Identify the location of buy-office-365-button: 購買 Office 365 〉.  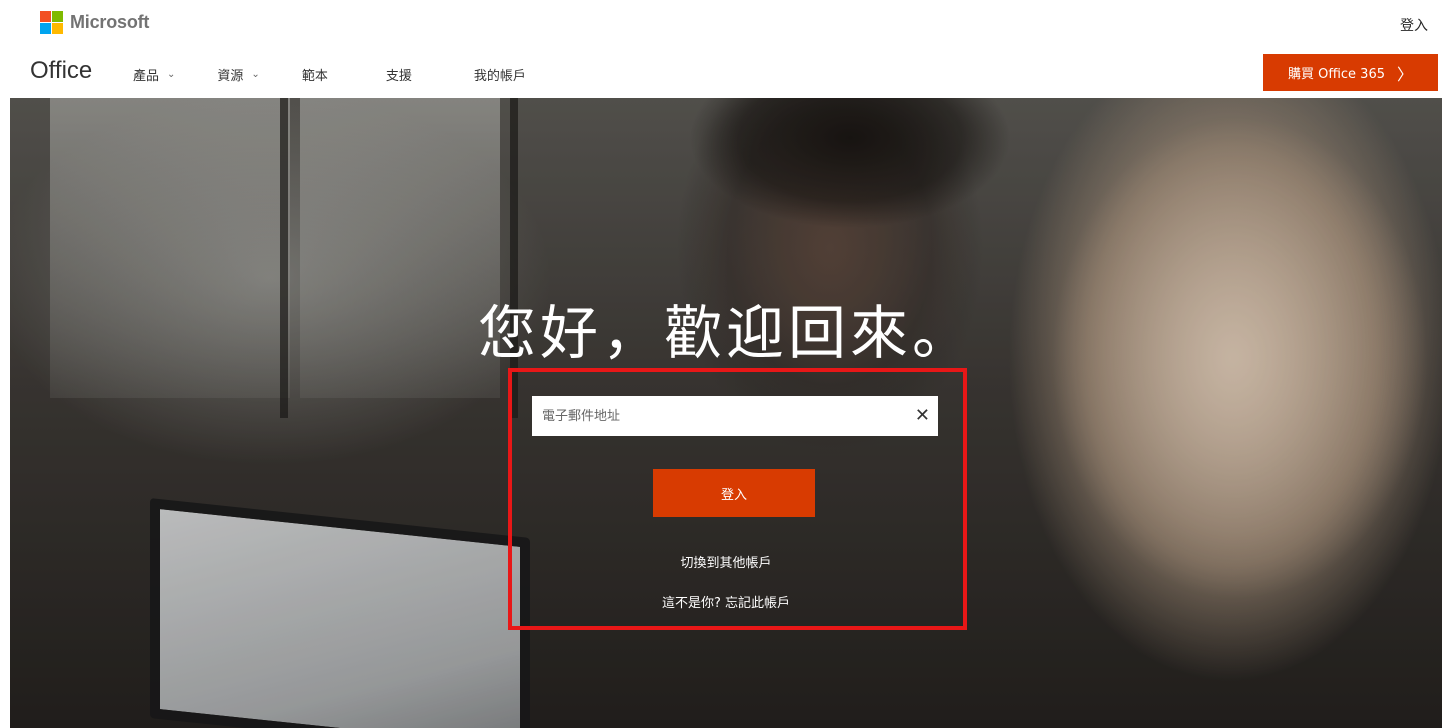
(1350, 72).